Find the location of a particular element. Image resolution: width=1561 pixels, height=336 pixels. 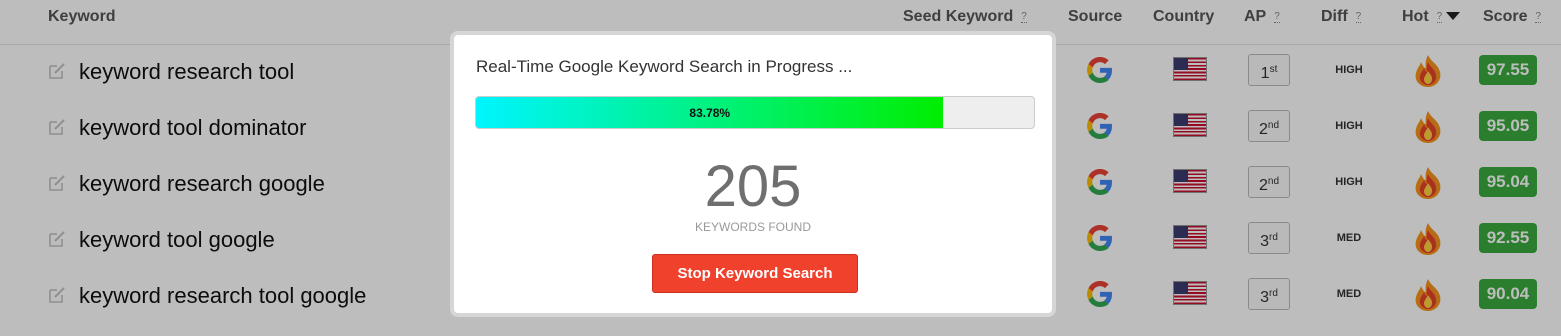

stop-keyword-search-button: Stop Keyword Search is located at coordinates (755, 273).